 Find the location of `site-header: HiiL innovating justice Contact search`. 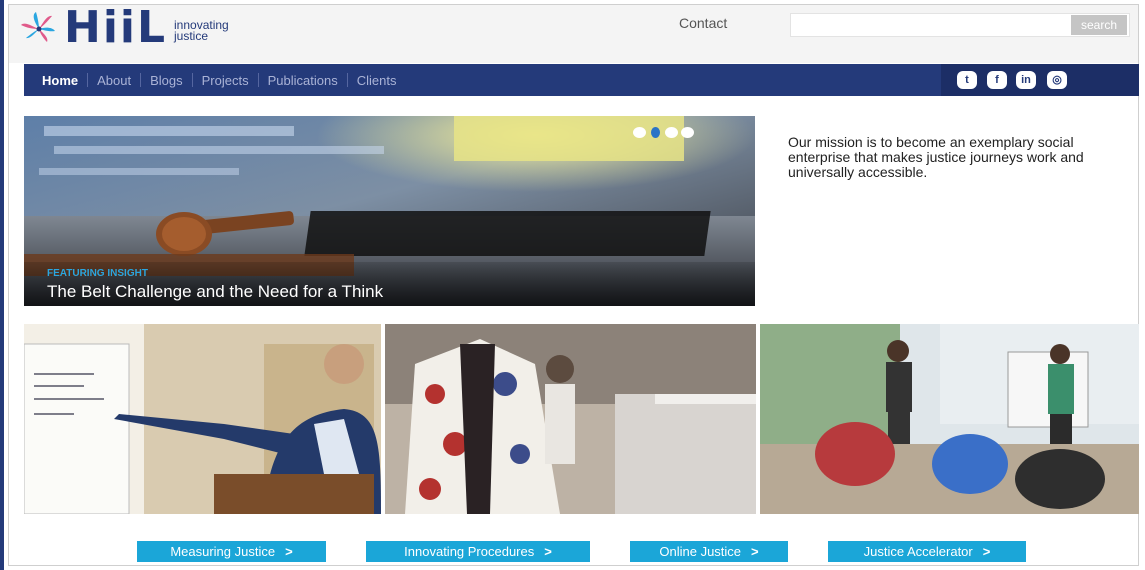

site-header: HiiL innovating justice Contact search is located at coordinates (573, 34).